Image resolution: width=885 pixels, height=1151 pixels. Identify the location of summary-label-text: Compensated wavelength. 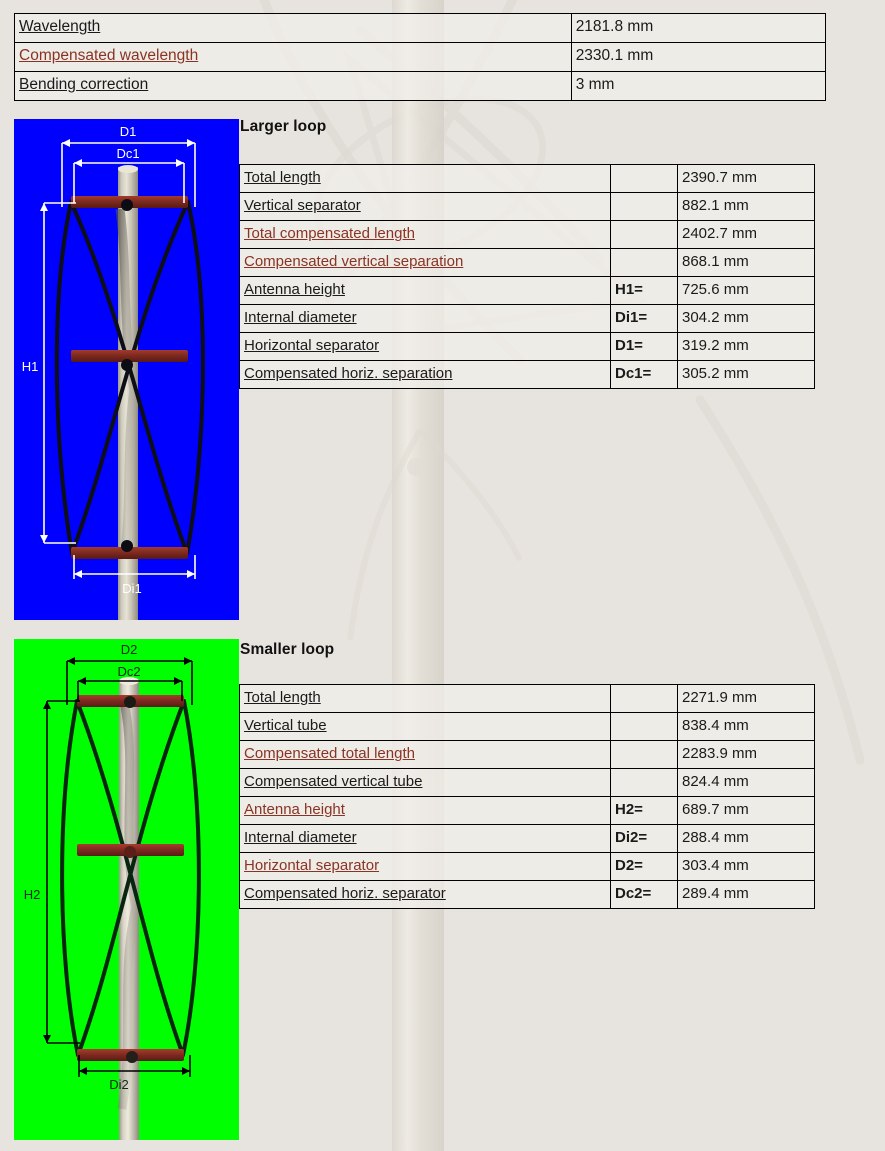
(109, 56).